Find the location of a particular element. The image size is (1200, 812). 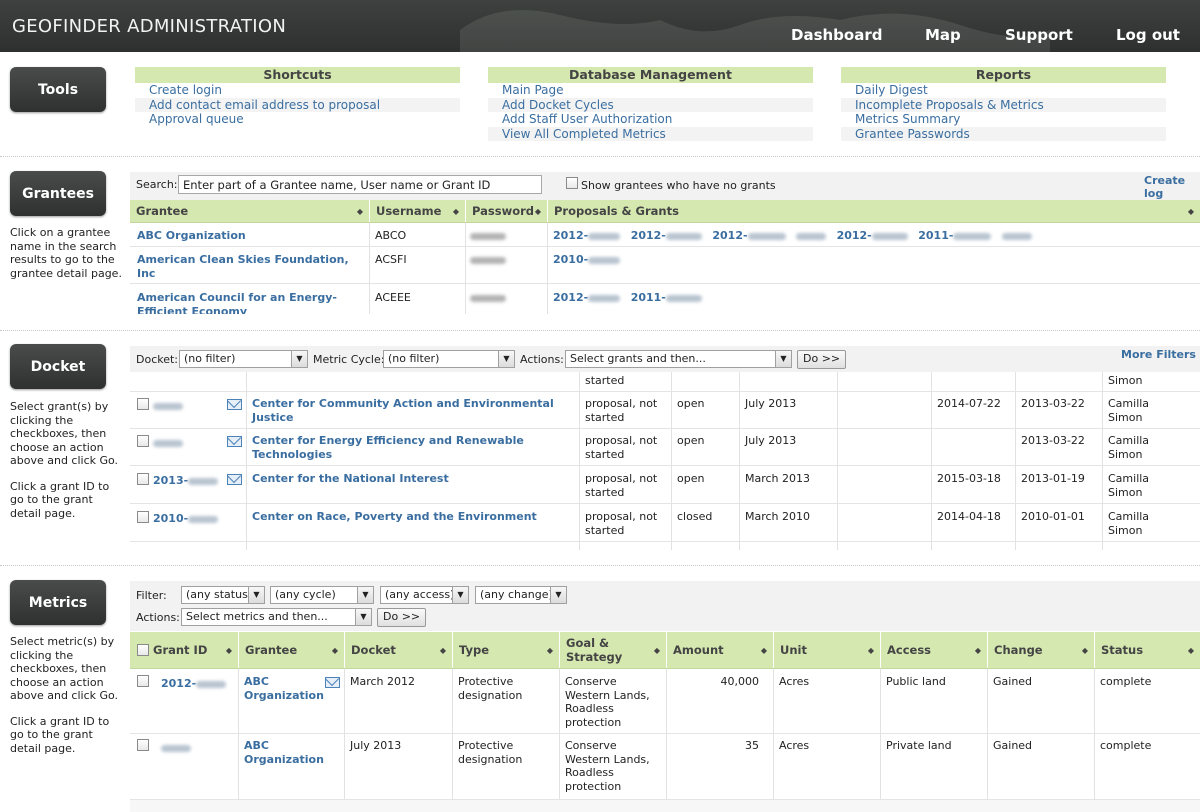

status-filter-select: (any status) ▼ is located at coordinates (223, 595).